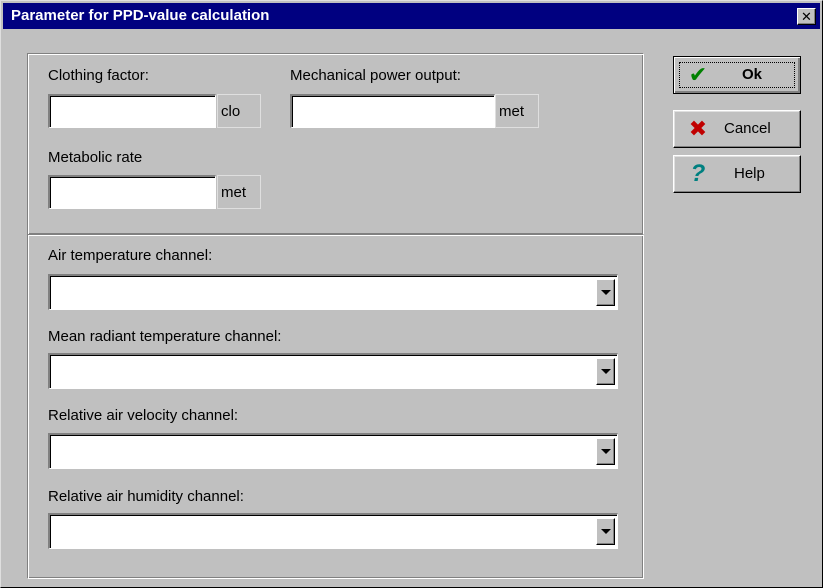 This screenshot has width=823, height=588. What do you see at coordinates (737, 75) in the screenshot?
I see `ok-button: ✔ Ok` at bounding box center [737, 75].